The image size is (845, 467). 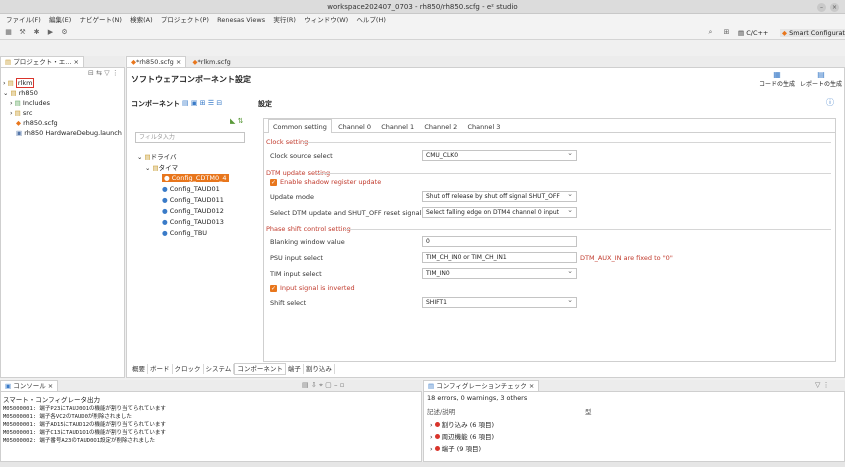 What do you see at coordinates (462, 436) in the screenshot?
I see `check-item-peripherals: › 周辺機能 (6 項目)` at bounding box center [462, 436].